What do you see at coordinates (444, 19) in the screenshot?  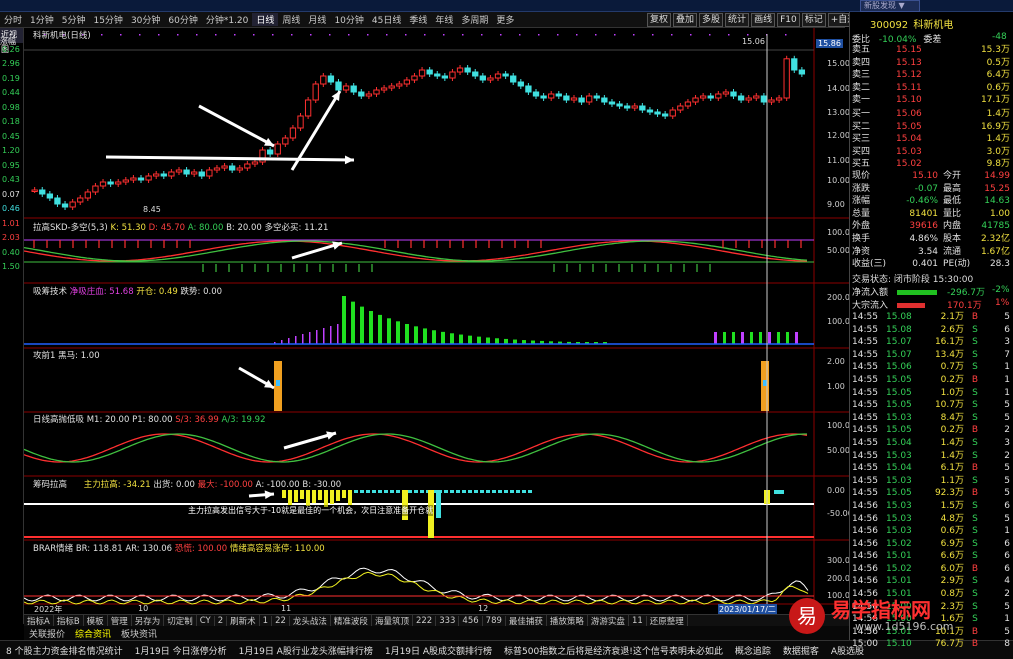 I see `period-tab: 年线` at bounding box center [444, 19].